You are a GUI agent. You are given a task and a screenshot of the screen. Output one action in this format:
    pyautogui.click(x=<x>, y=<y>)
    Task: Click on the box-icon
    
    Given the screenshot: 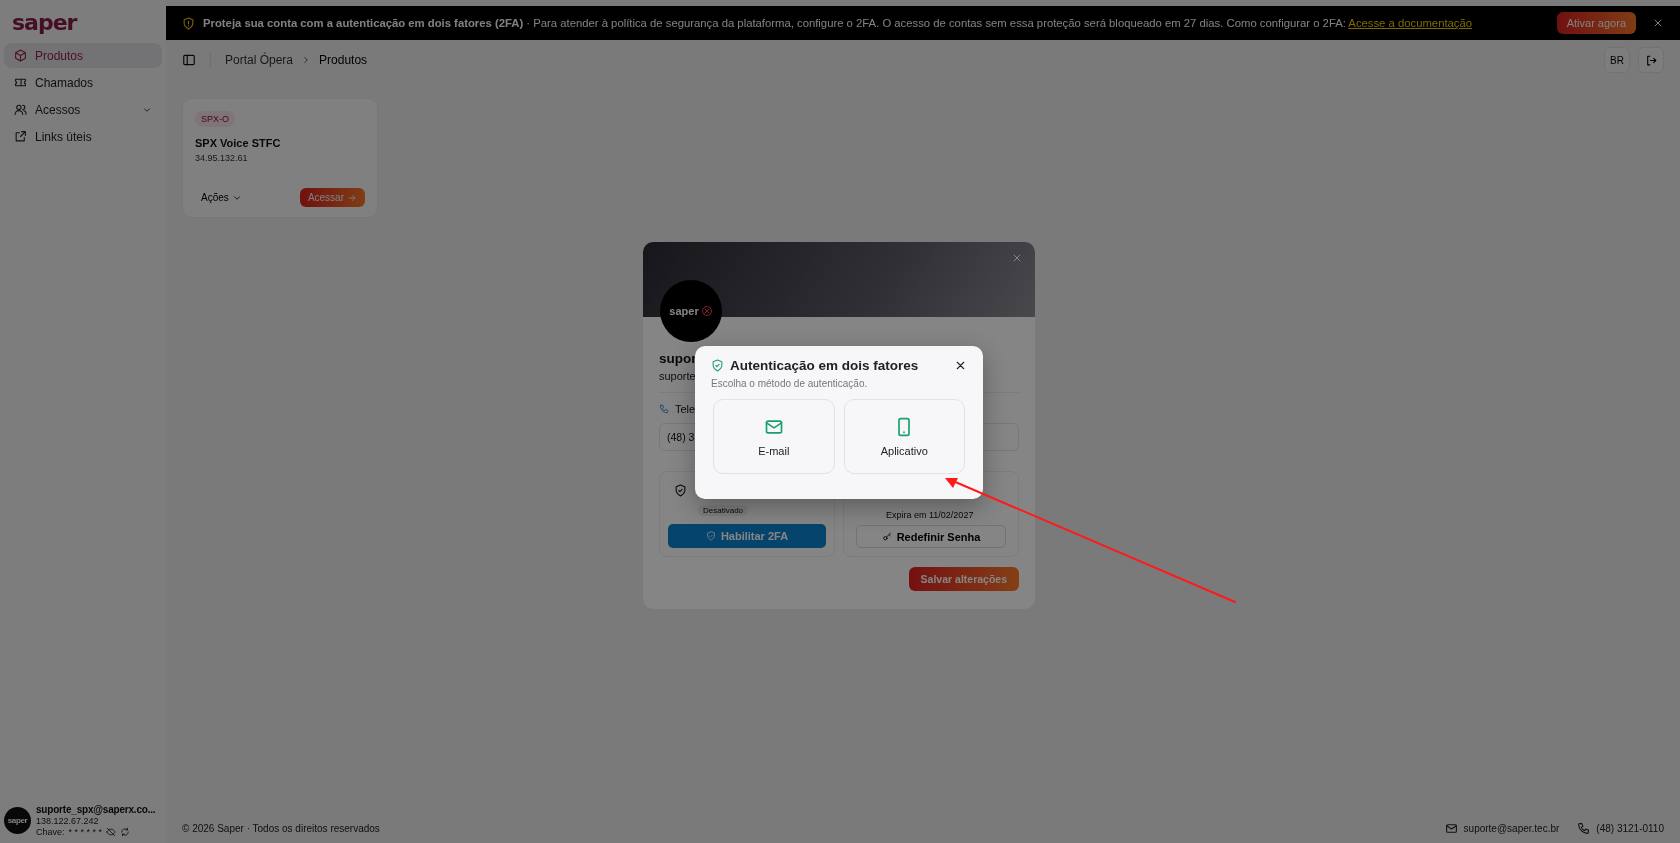 What is the action you would take?
    pyautogui.click(x=20, y=55)
    